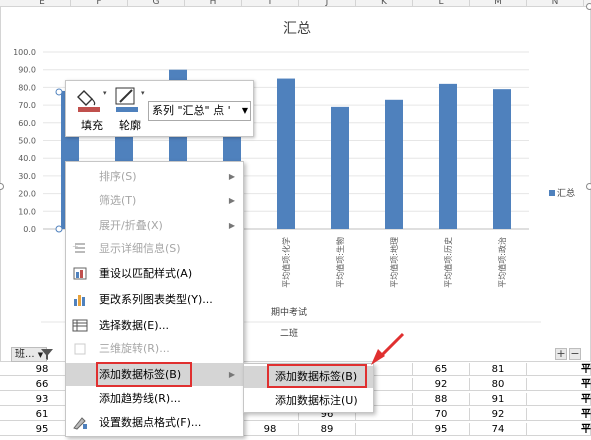  I want to click on y-tick-label: 40.0, so click(27, 158).